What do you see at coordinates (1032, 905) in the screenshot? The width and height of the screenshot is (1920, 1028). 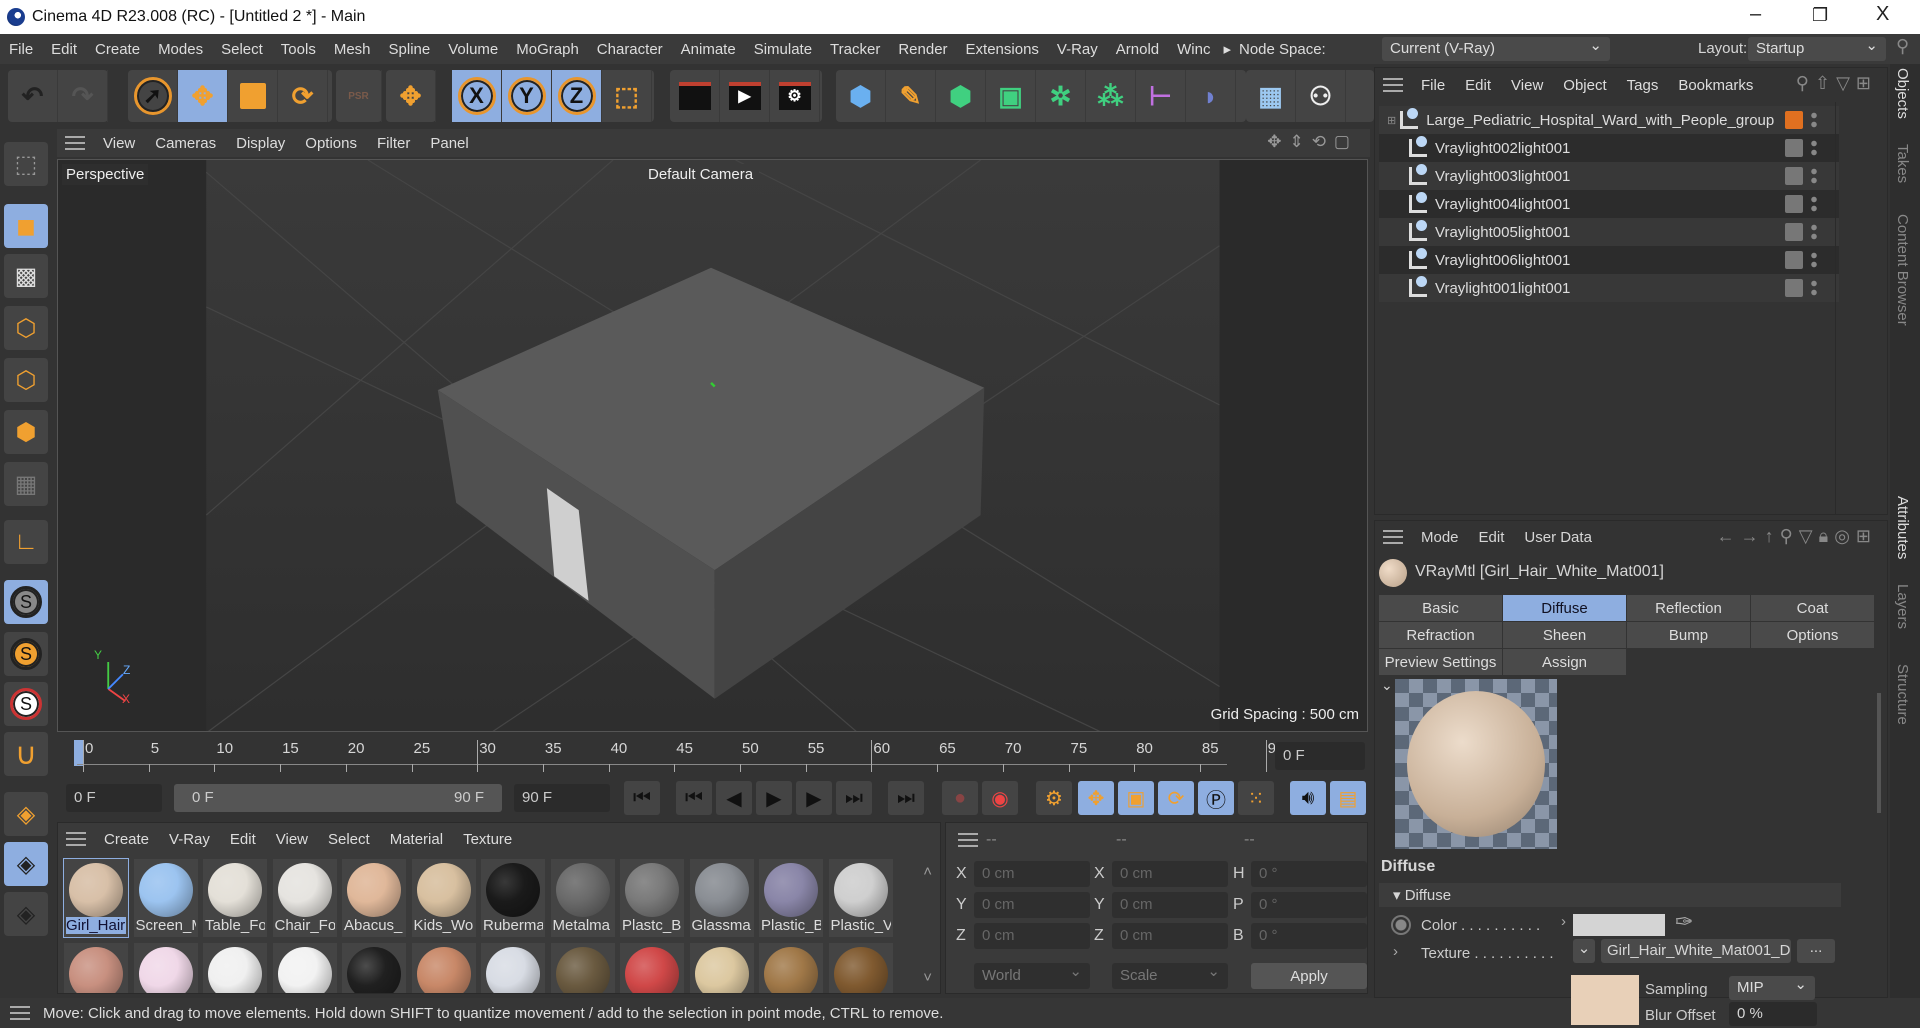 I see `coord-field-y: 0 cm` at bounding box center [1032, 905].